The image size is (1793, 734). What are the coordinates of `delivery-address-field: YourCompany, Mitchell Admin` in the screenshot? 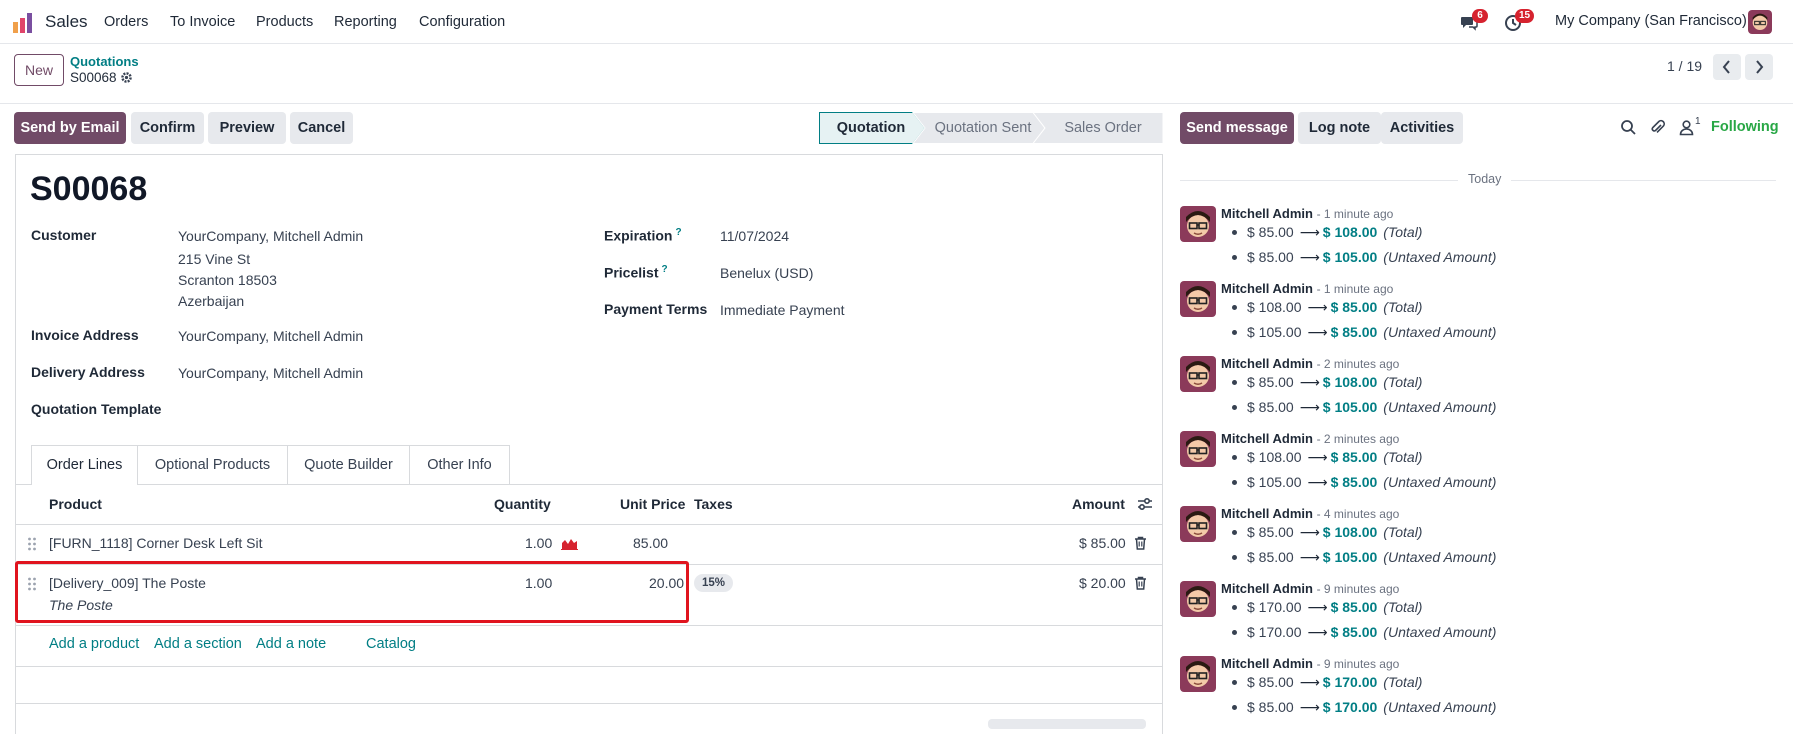 It's located at (270, 373).